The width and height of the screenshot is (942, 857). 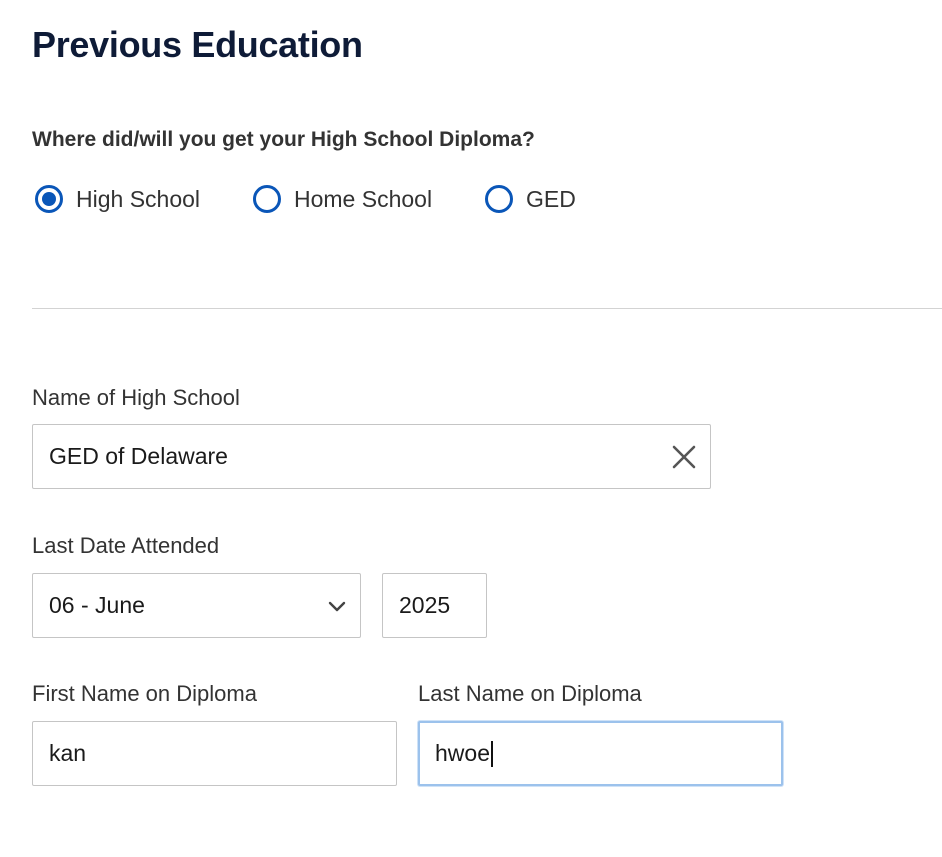 What do you see at coordinates (551, 199) in the screenshot?
I see `radio-ged-label: GED` at bounding box center [551, 199].